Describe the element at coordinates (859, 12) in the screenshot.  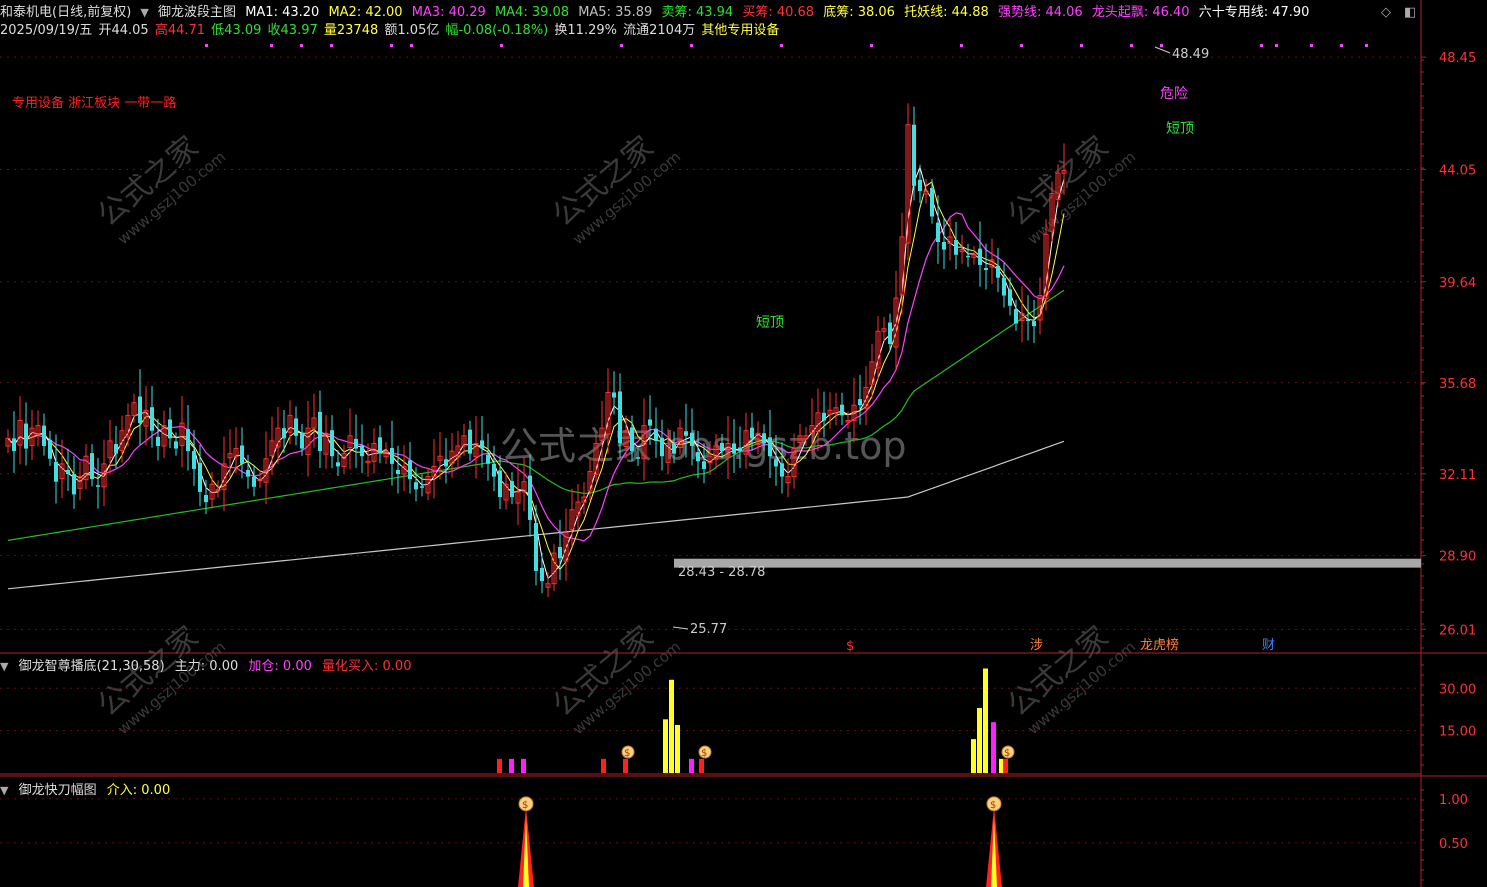
I see `ma-value: 底筹: 38.06` at that location.